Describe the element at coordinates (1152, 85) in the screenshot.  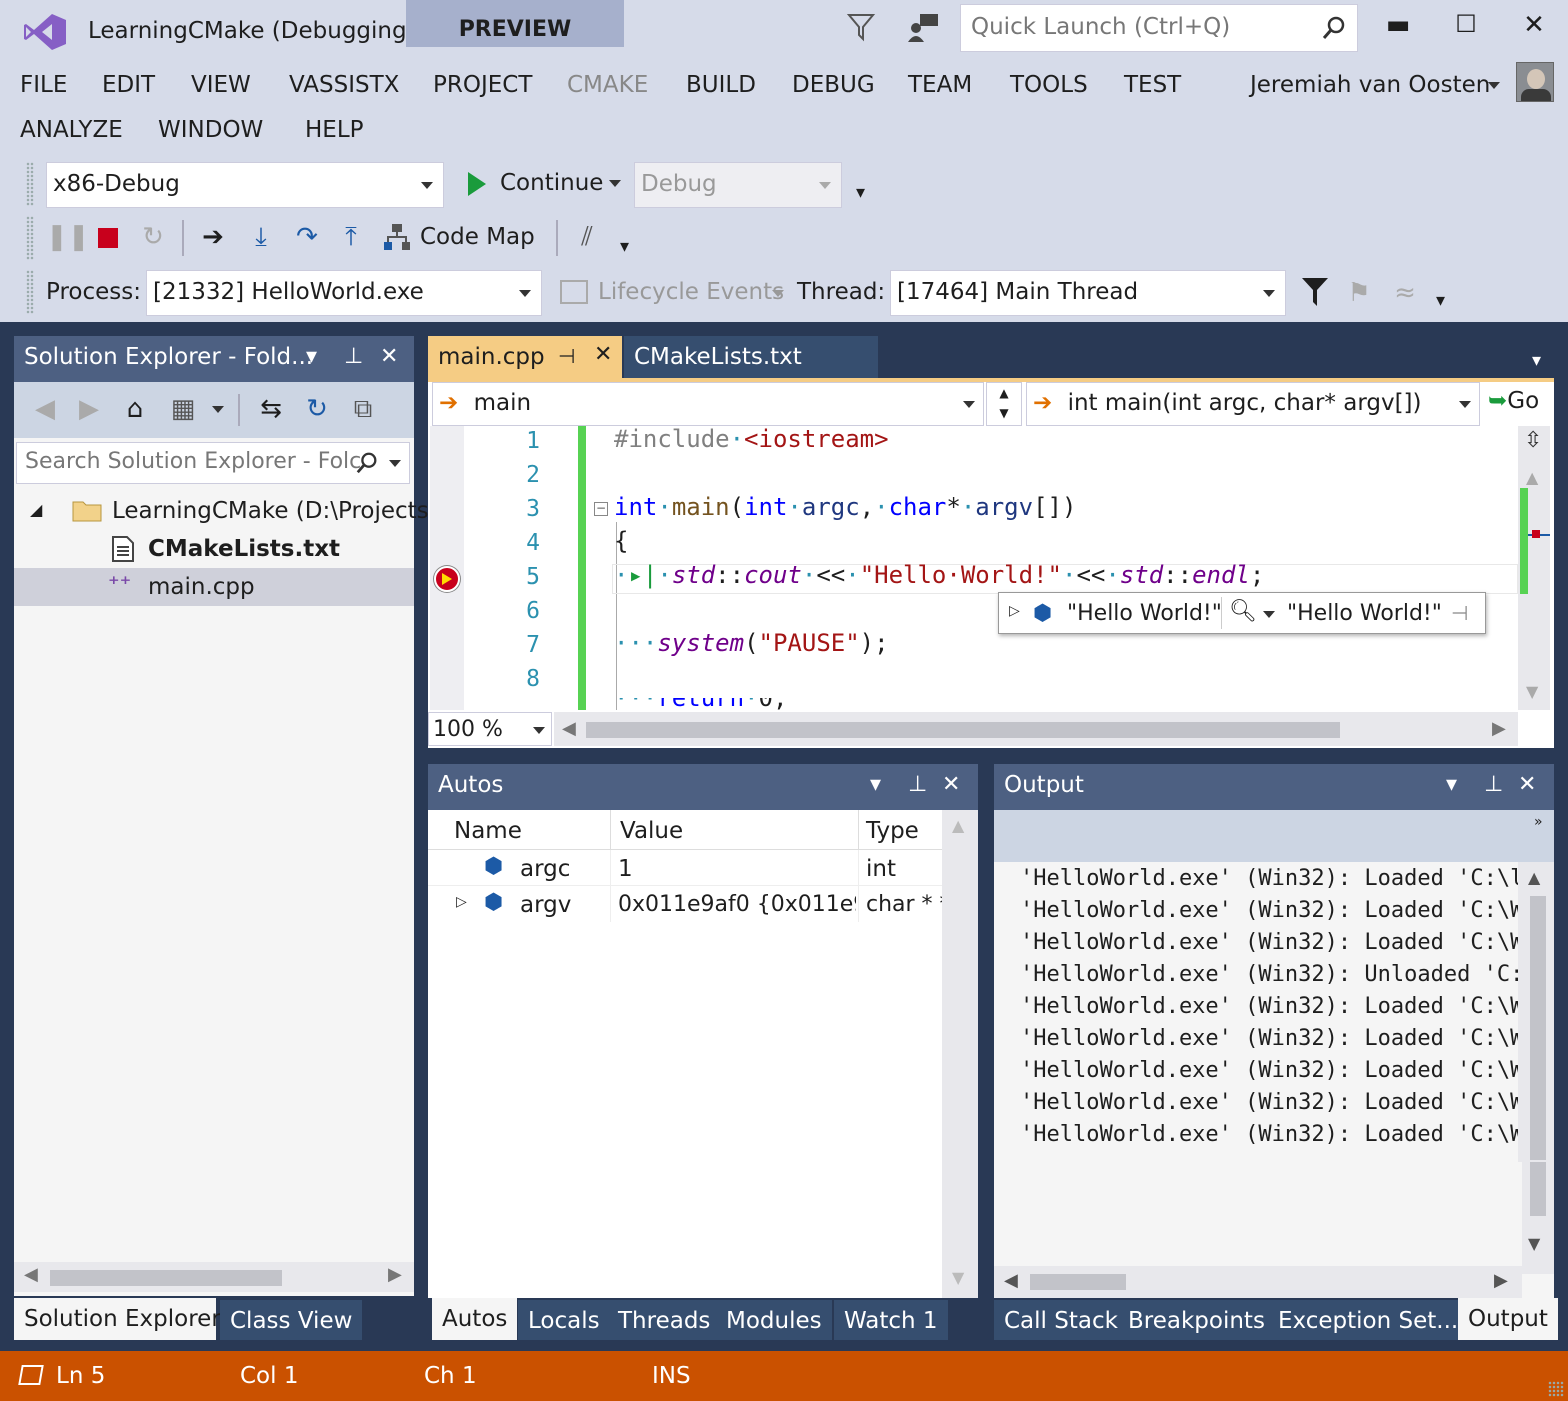
I see `menu-test: TEST` at that location.